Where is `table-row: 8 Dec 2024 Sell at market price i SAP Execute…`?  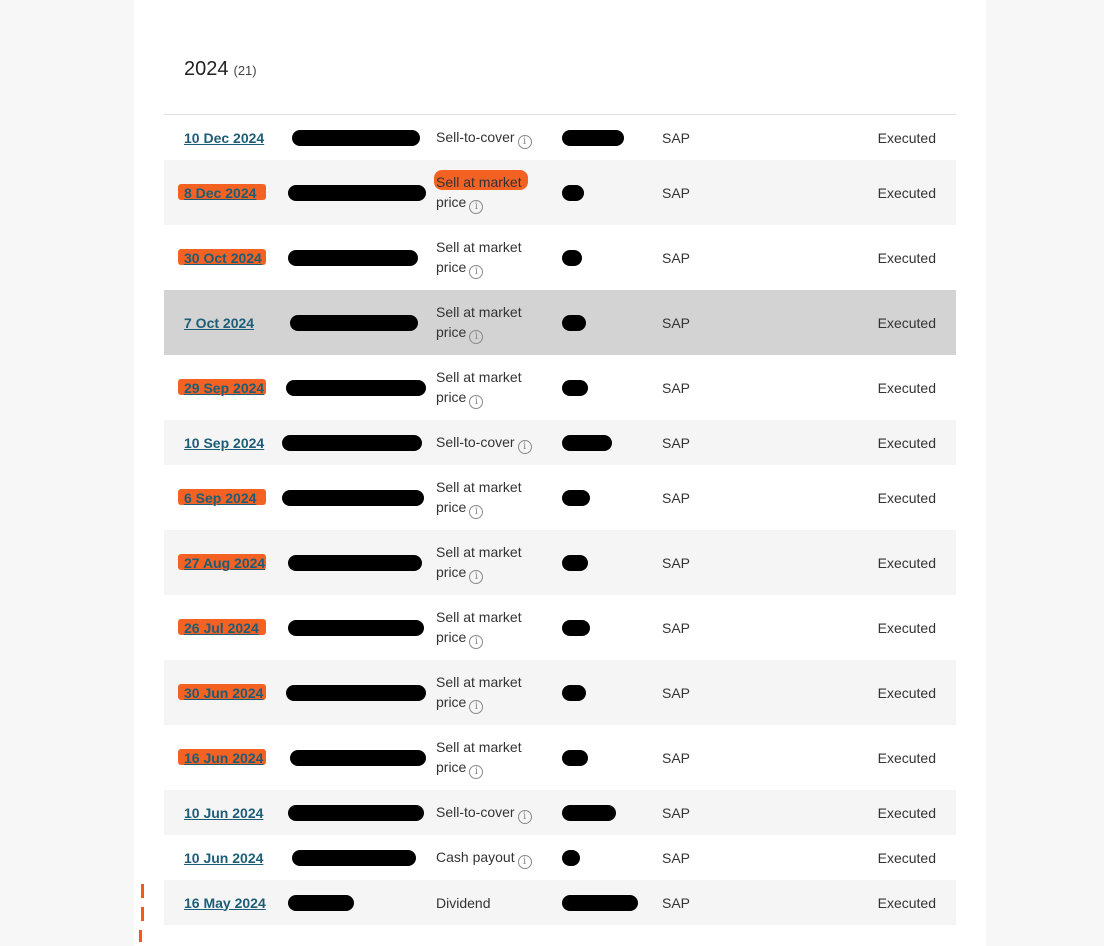
table-row: 8 Dec 2024 Sell at market price i SAP Execute… is located at coordinates (560, 192).